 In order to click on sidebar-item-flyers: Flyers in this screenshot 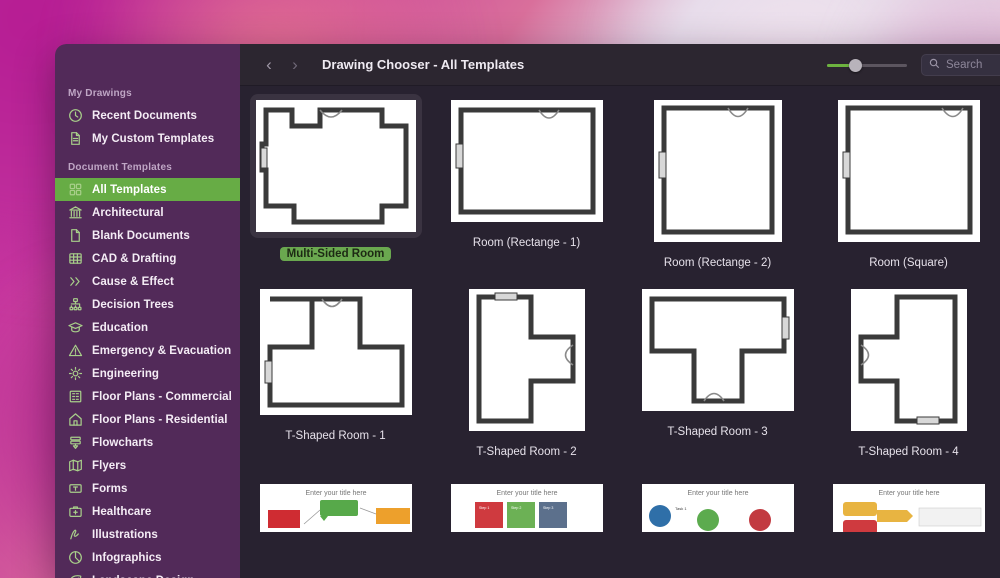, I will do `click(147, 465)`.